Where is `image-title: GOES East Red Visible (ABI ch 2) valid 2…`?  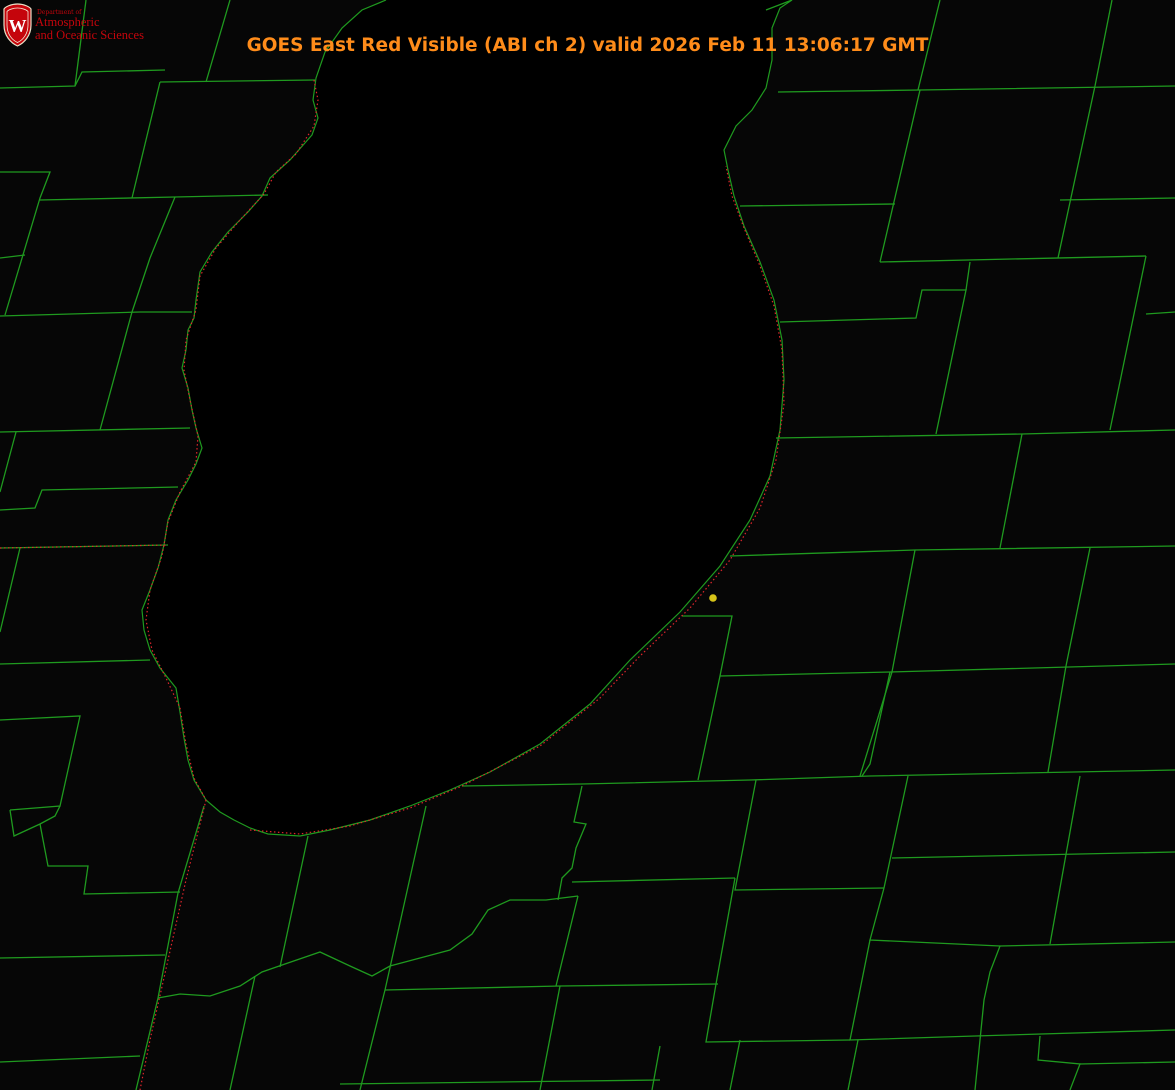 image-title: GOES East Red Visible (ABI ch 2) valid 2… is located at coordinates (587, 45).